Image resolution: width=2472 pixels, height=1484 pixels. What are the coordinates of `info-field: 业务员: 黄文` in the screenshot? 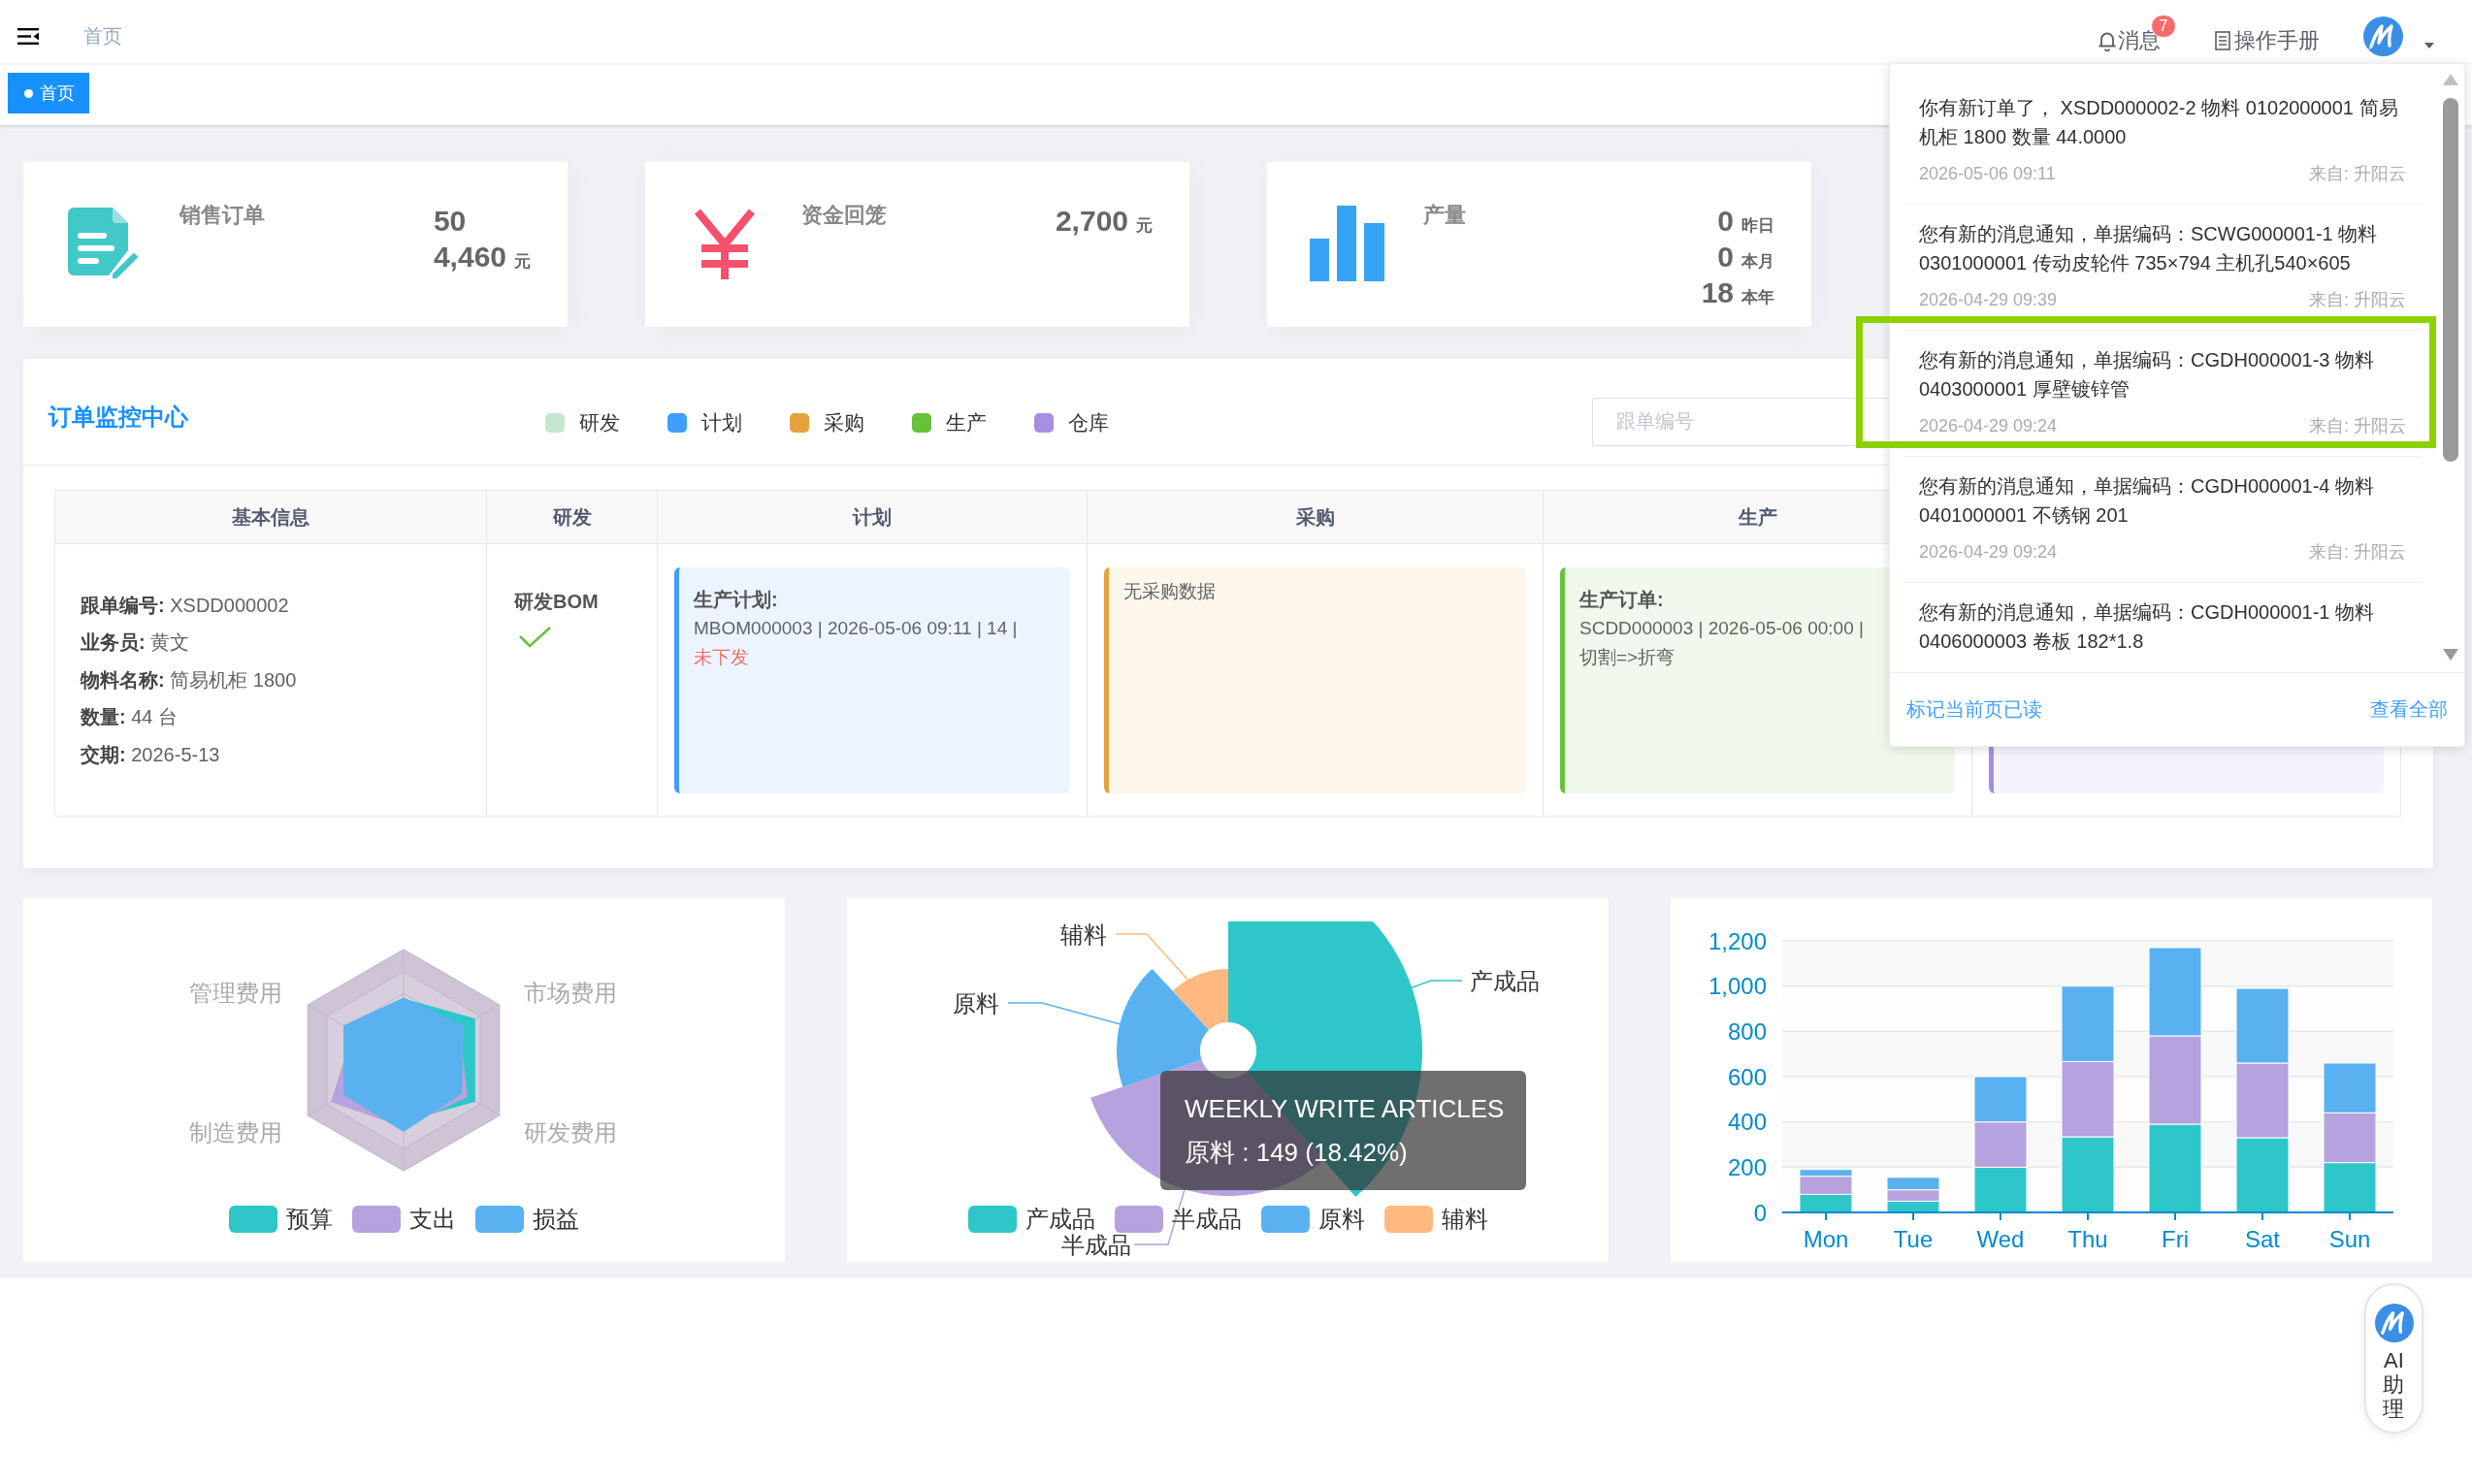 It's located at (135, 642).